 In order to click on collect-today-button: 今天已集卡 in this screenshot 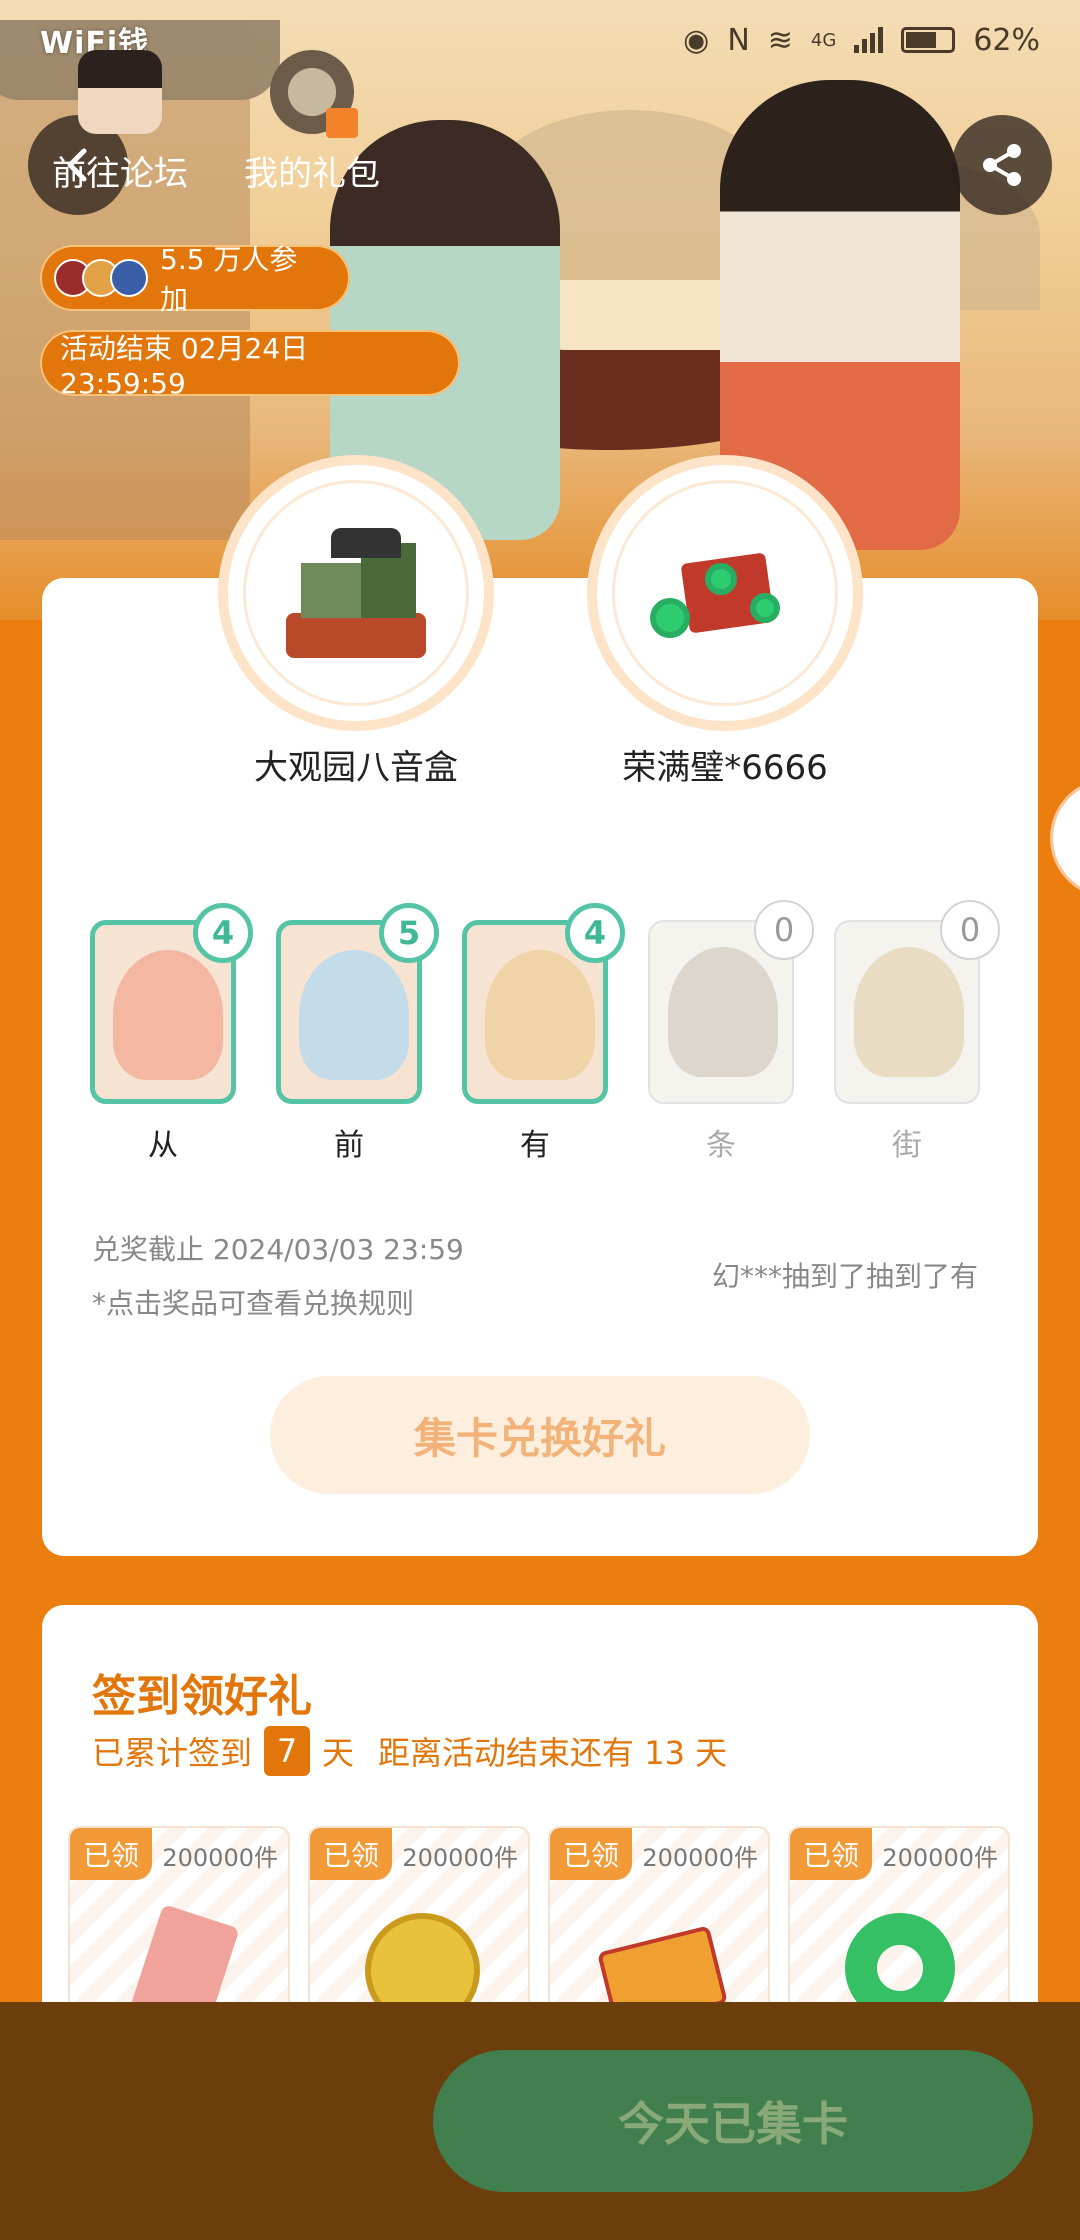, I will do `click(733, 2121)`.